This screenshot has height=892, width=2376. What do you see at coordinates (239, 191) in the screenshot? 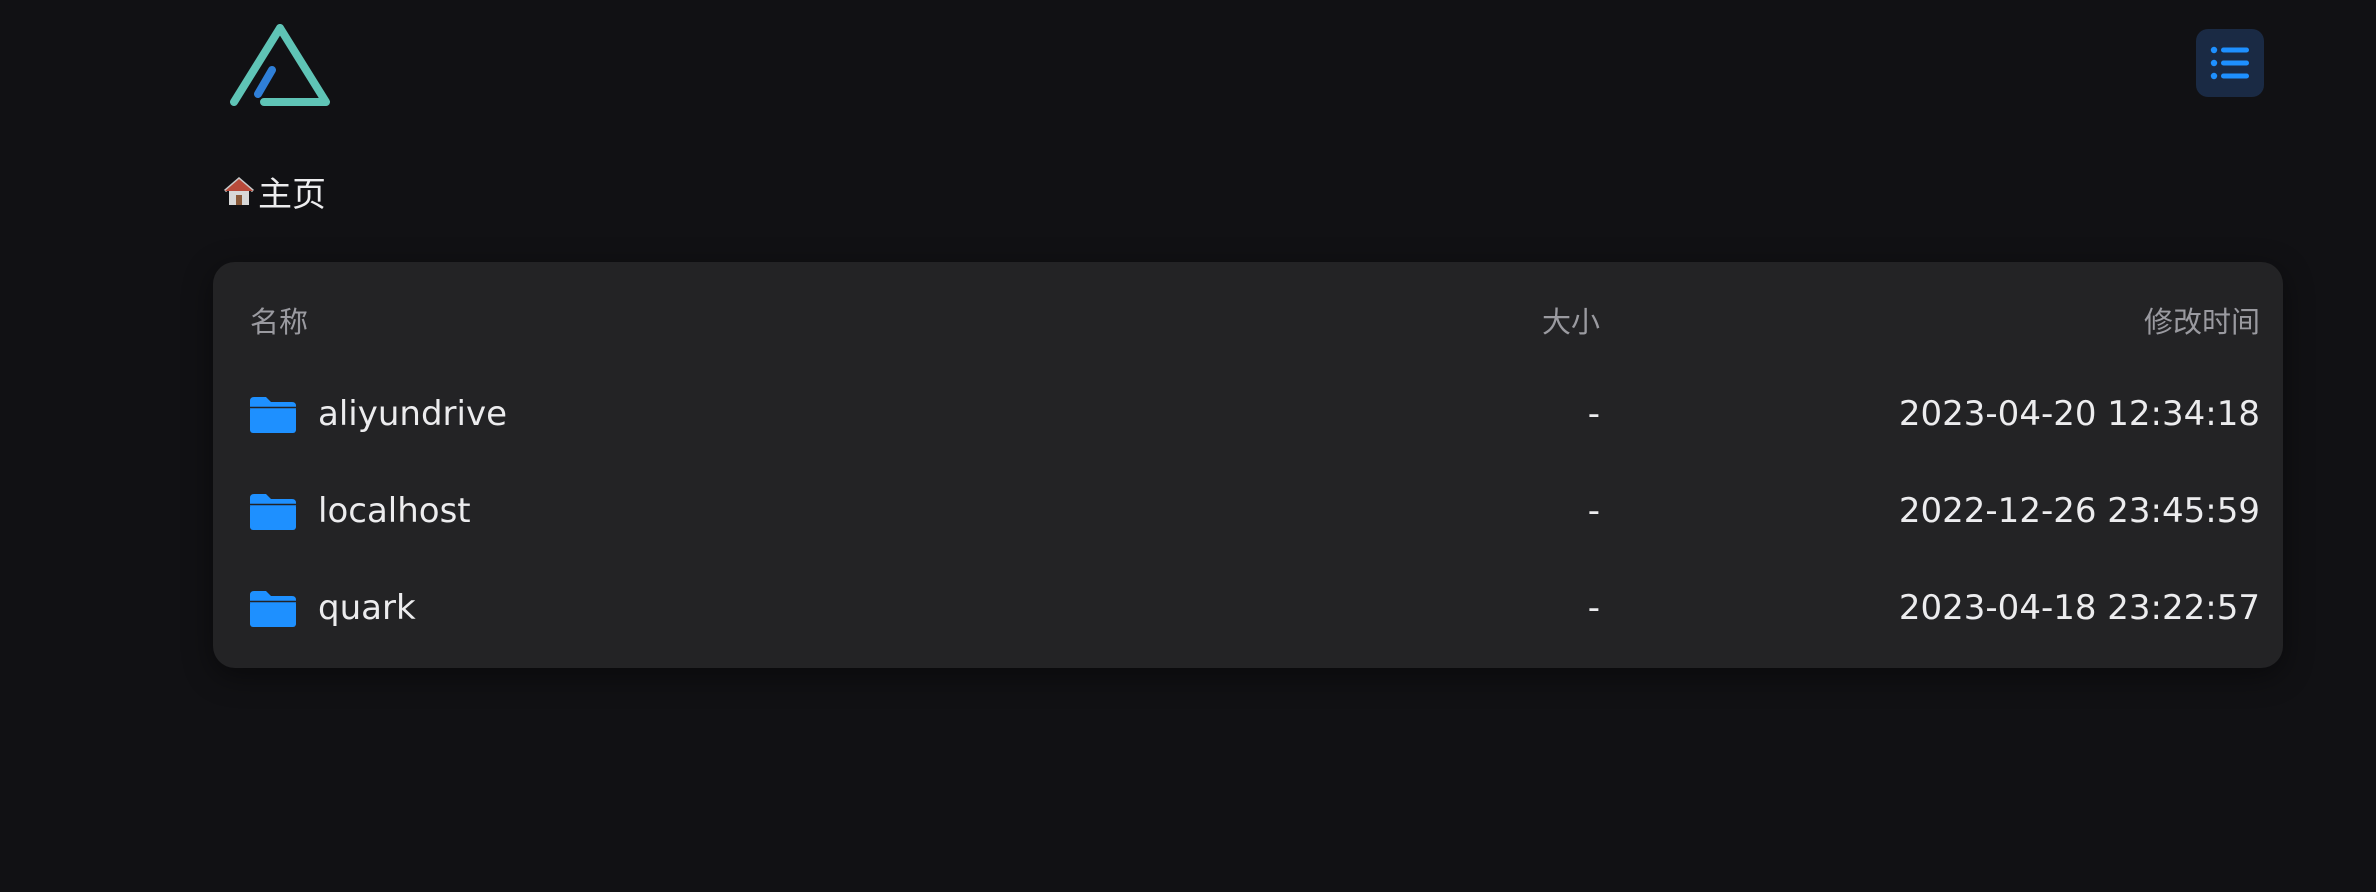
I see `house-icon` at bounding box center [239, 191].